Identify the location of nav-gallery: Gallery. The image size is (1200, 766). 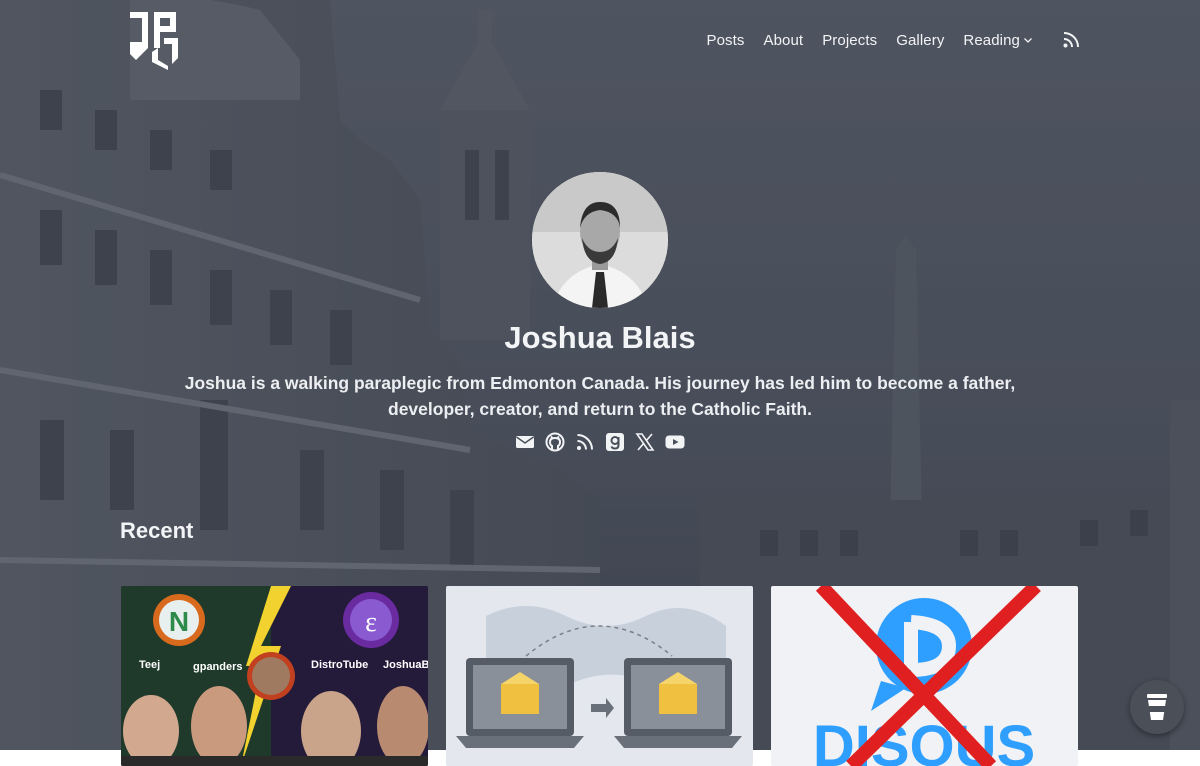
(920, 40).